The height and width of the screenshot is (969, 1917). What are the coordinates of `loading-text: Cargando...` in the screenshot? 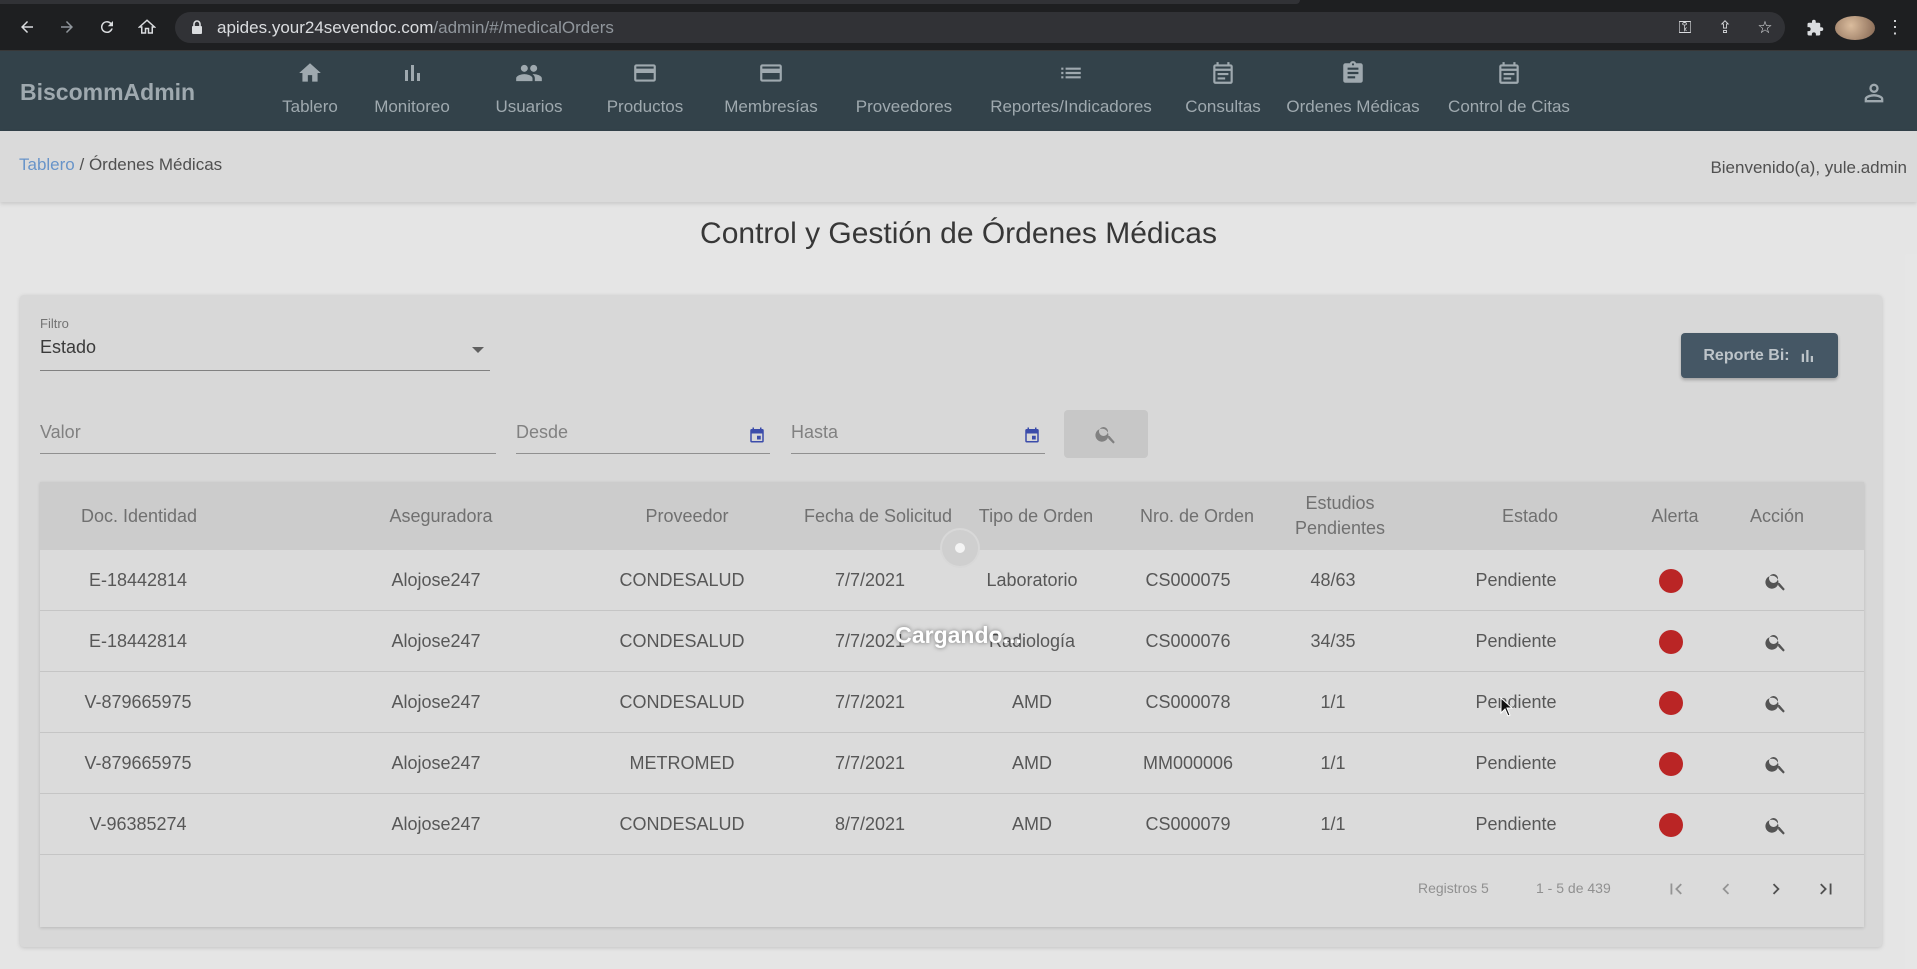 It's located at (958, 635).